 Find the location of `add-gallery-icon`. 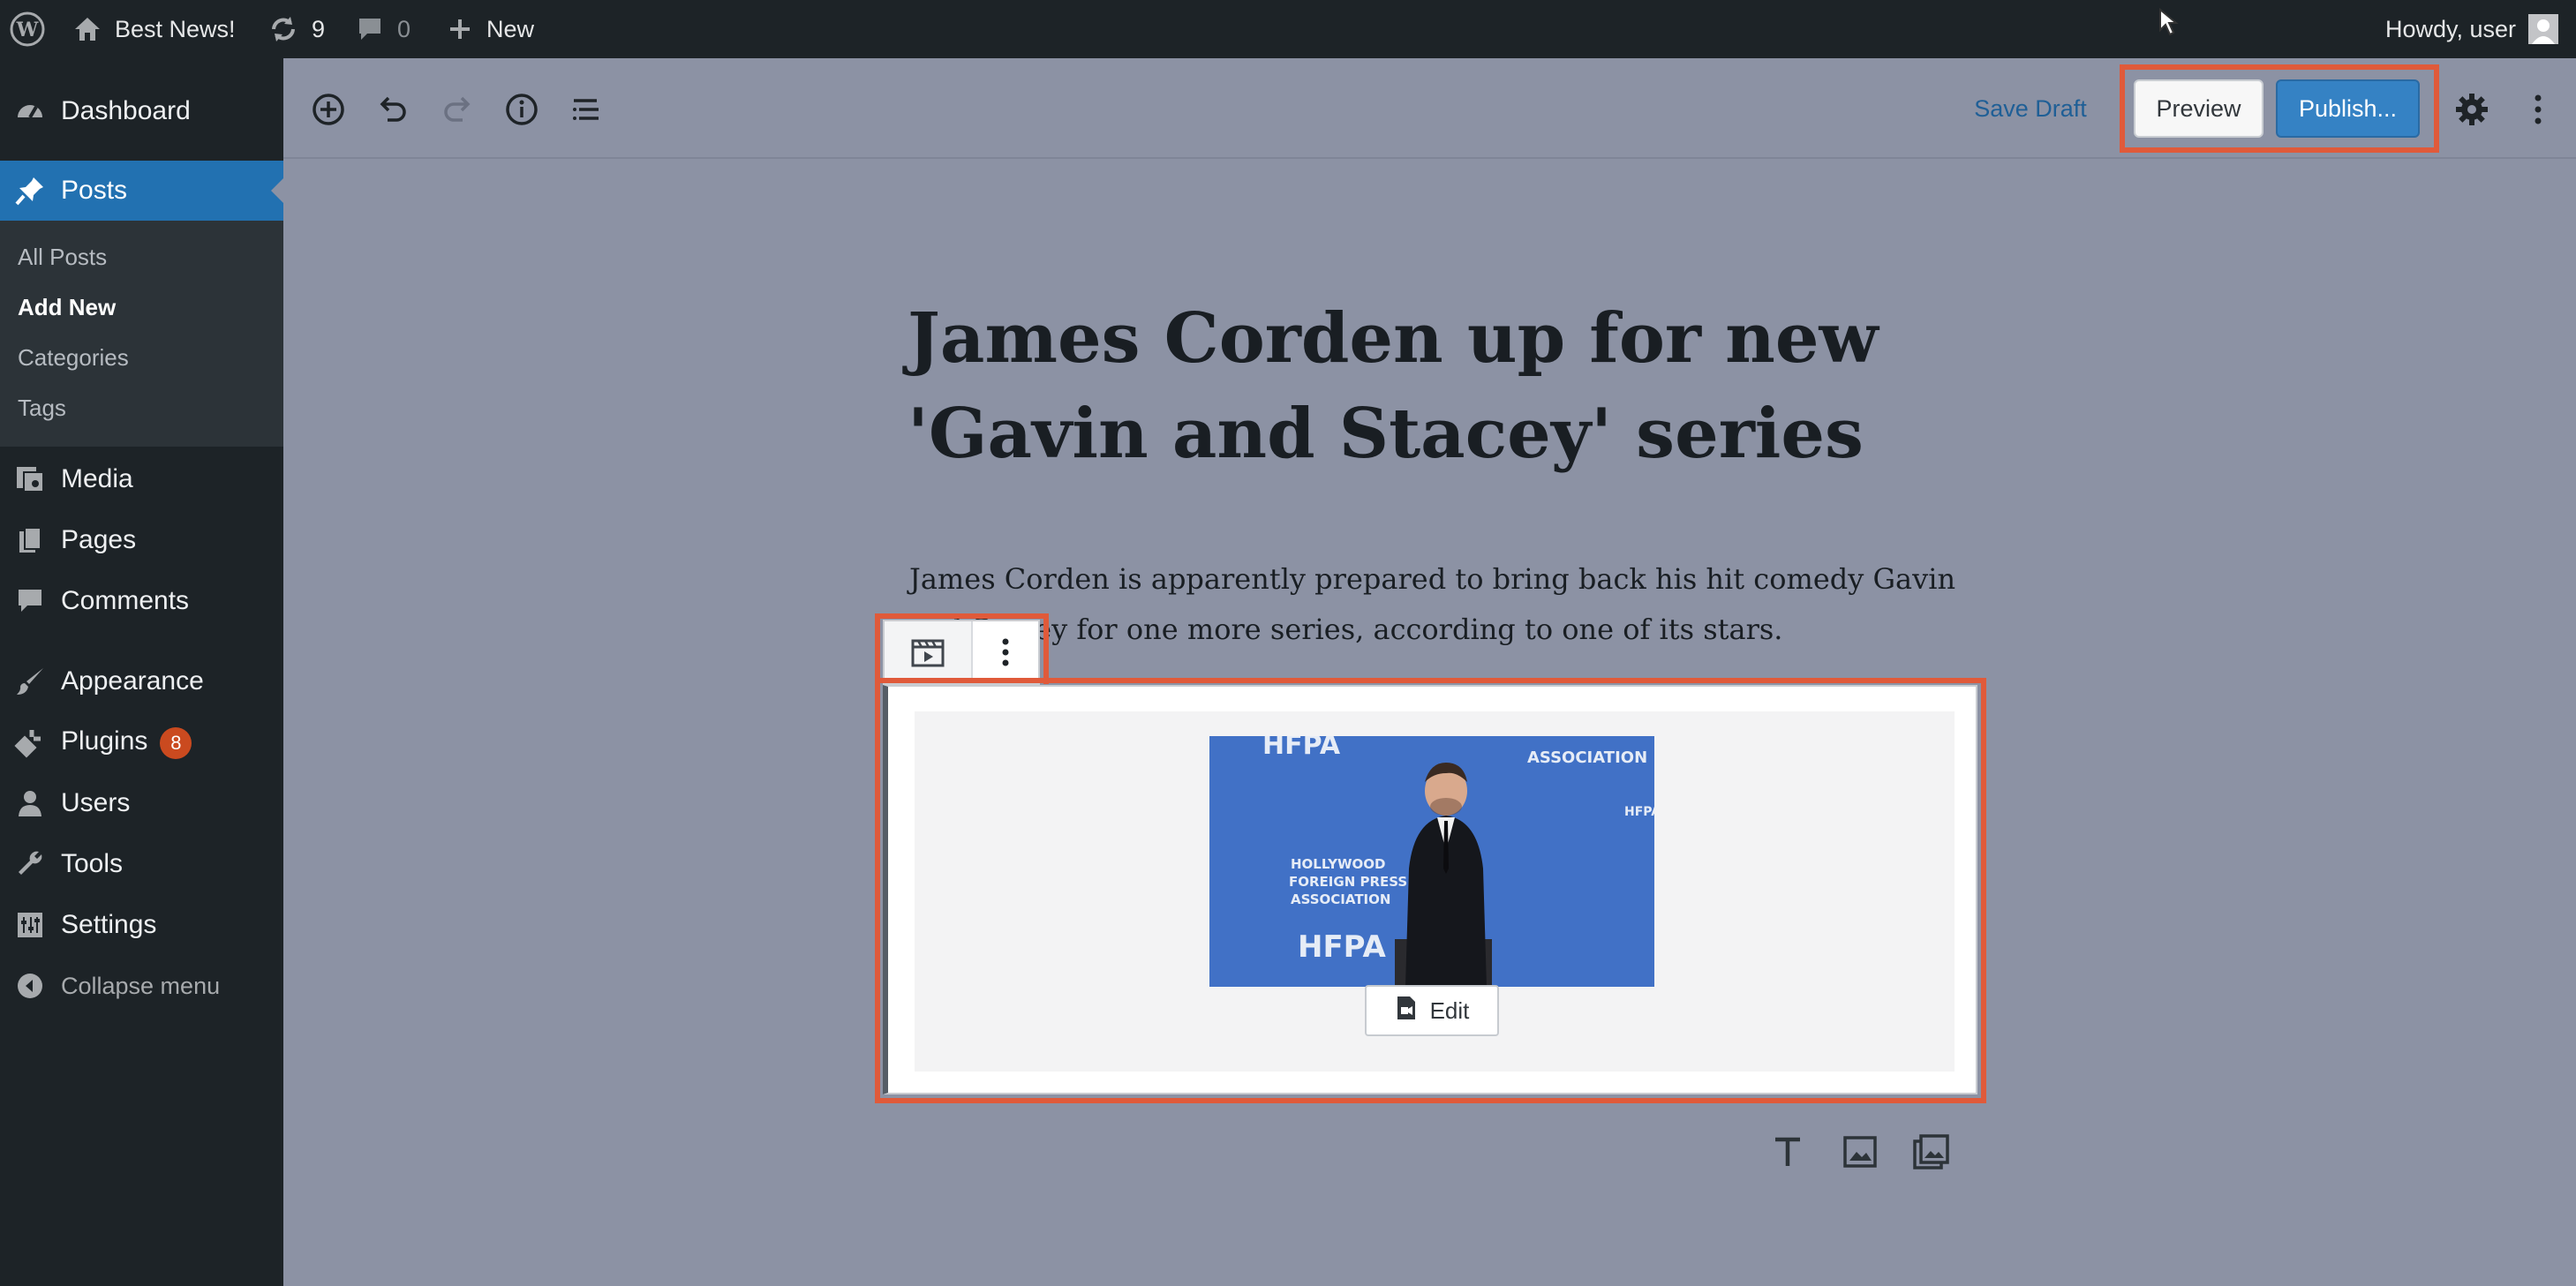

add-gallery-icon is located at coordinates (1932, 1151).